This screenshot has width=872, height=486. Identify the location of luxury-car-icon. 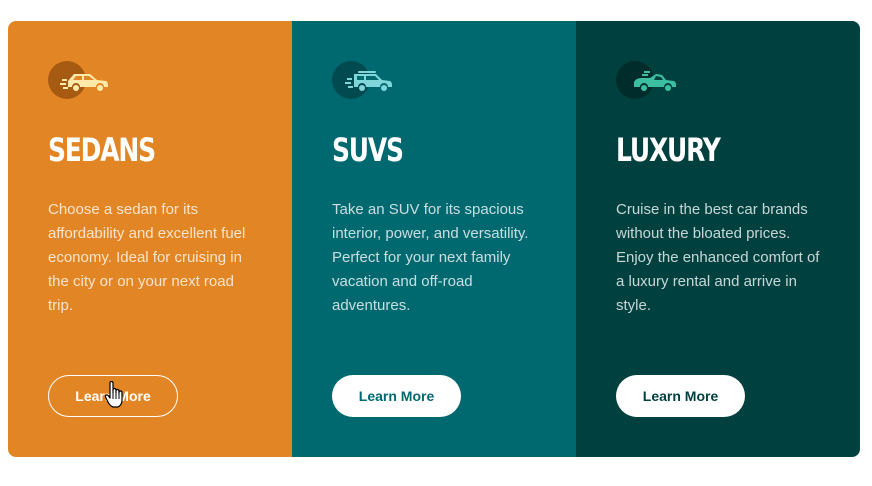
(648, 81).